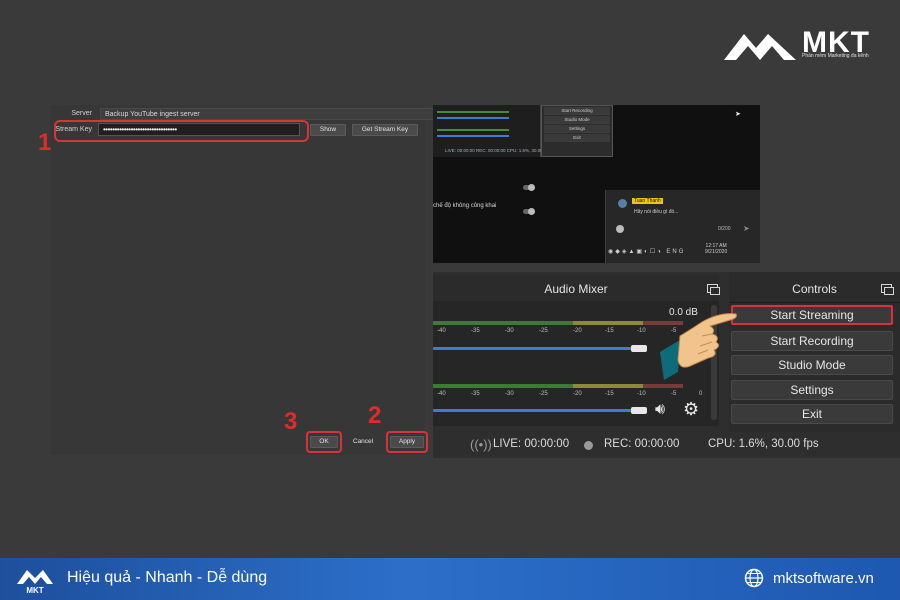  What do you see at coordinates (691, 409) in the screenshot?
I see `gear-icon: ⚙` at bounding box center [691, 409].